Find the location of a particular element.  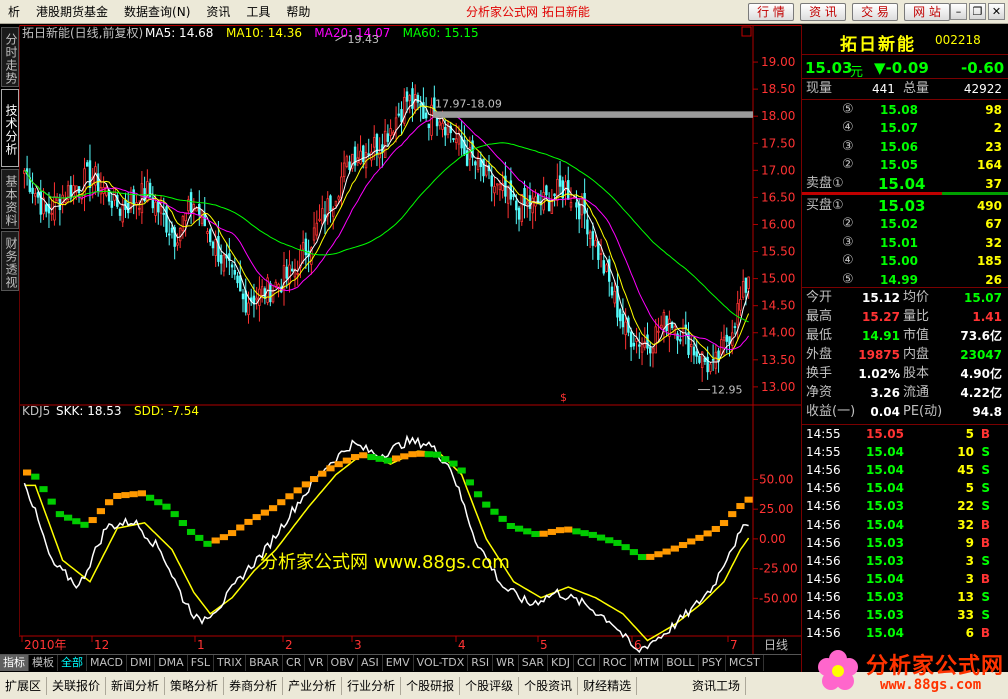

ask-volume: 23 is located at coordinates (993, 146).